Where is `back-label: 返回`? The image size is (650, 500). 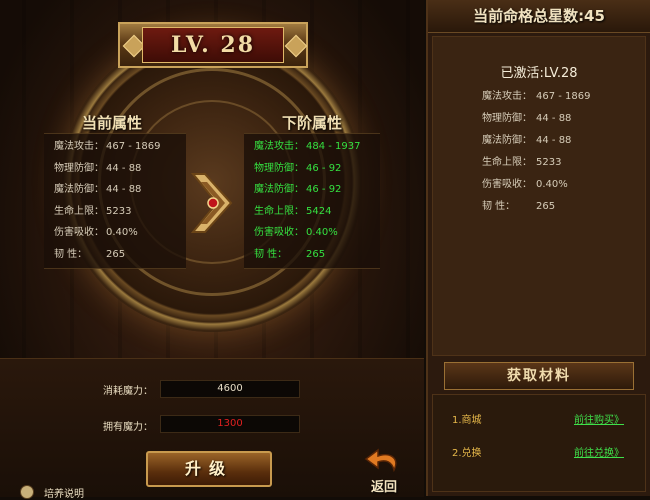 back-label: 返回 is located at coordinates (383, 487).